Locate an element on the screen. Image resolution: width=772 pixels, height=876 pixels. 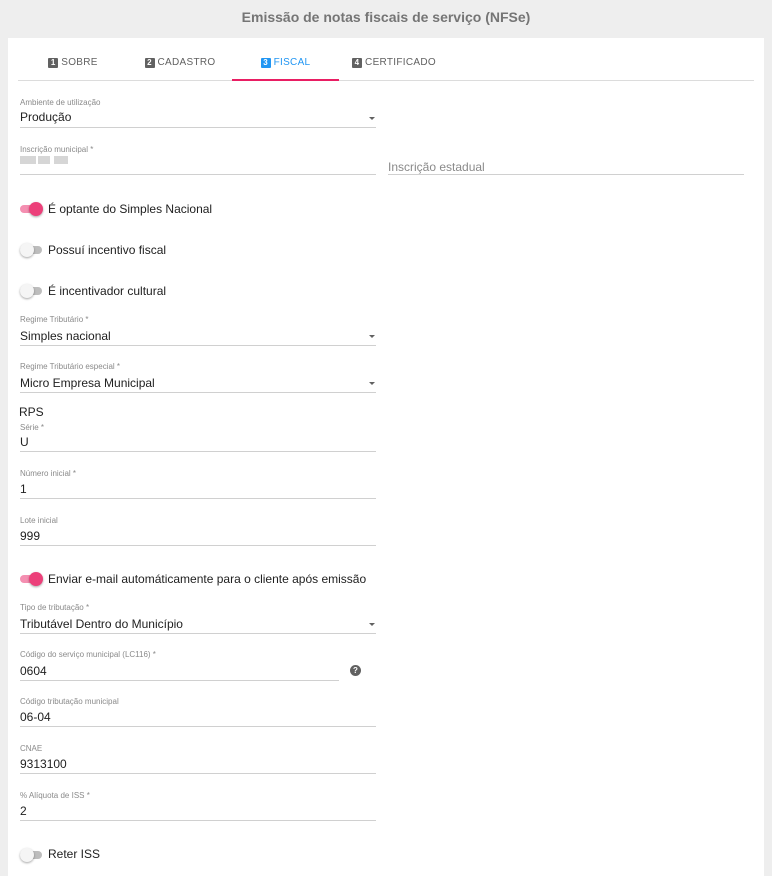
numero-inicial-field: Número inicial * 1 is located at coordinates (198, 484).